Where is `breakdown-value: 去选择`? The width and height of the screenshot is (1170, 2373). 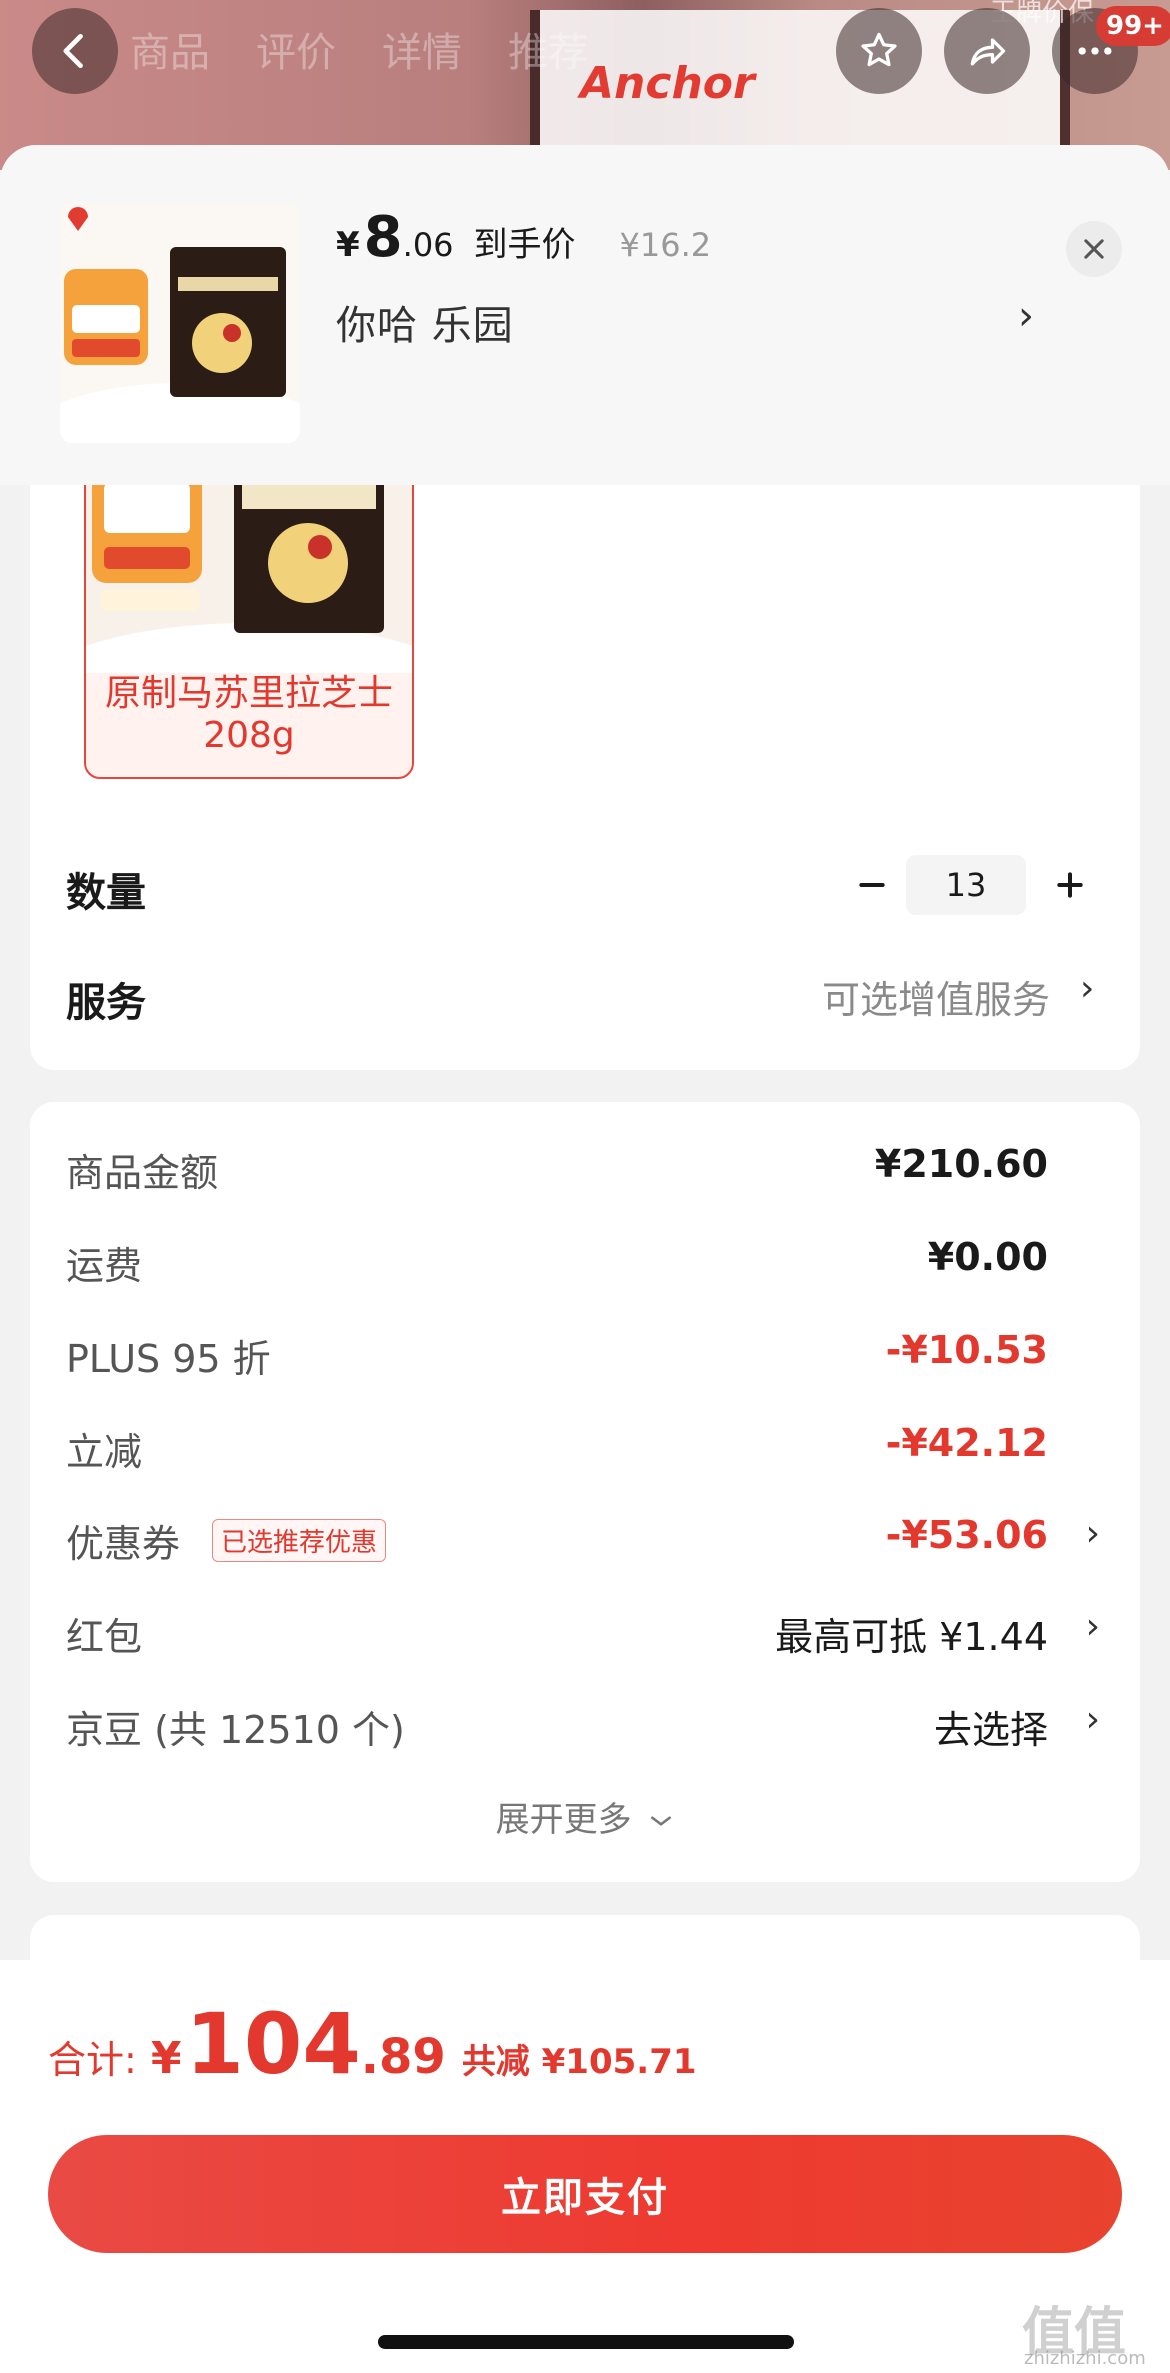 breakdown-value: 去选择 is located at coordinates (990, 1730).